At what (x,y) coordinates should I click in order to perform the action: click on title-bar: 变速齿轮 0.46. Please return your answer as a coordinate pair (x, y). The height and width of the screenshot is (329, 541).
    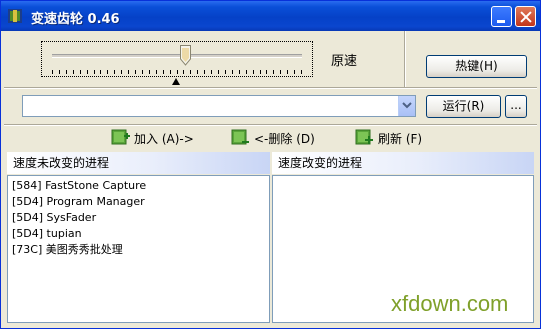
    Looking at the image, I should click on (270, 16).